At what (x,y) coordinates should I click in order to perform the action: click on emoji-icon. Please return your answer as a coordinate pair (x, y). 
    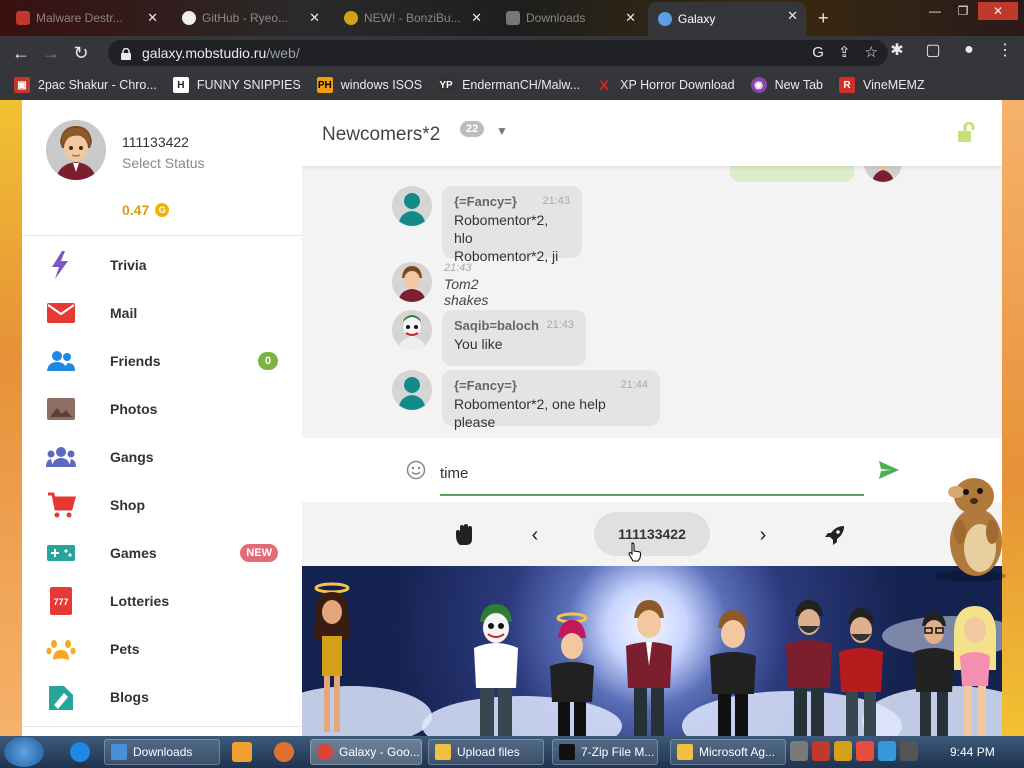
    Looking at the image, I should click on (416, 470).